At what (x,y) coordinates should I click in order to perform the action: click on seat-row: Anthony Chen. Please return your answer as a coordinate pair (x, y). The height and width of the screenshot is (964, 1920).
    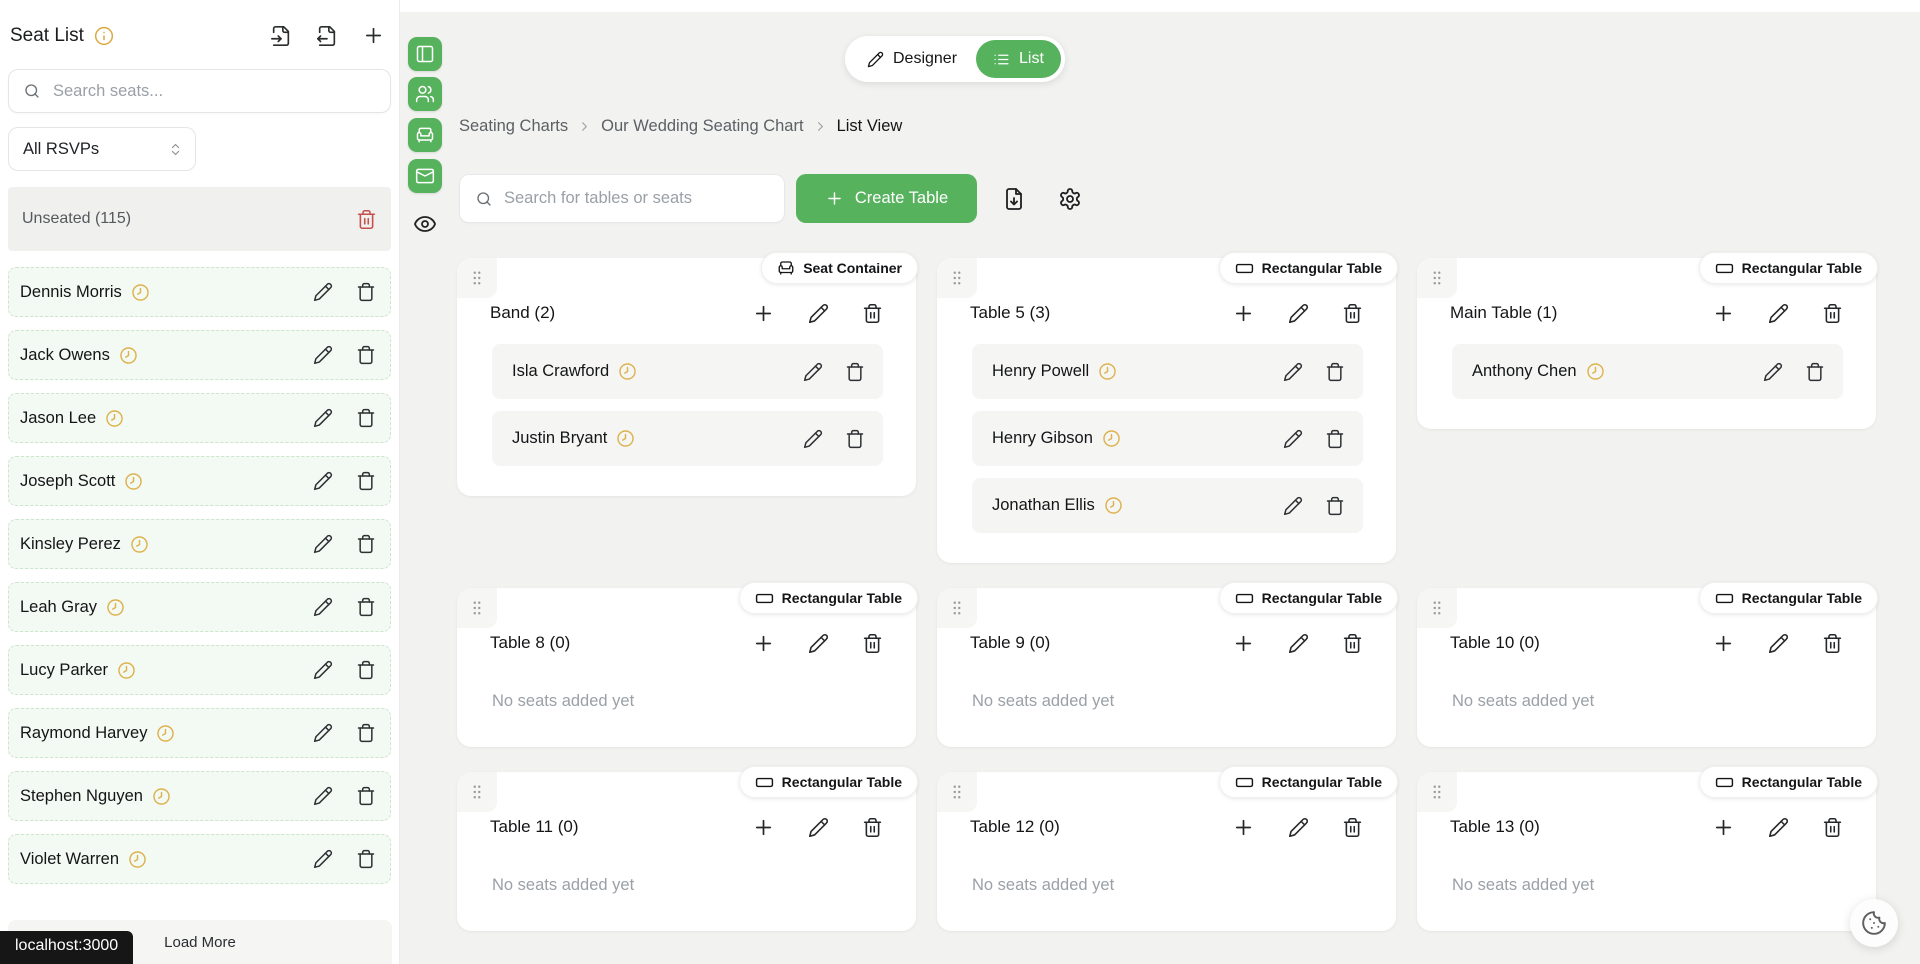
    Looking at the image, I should click on (1647, 371).